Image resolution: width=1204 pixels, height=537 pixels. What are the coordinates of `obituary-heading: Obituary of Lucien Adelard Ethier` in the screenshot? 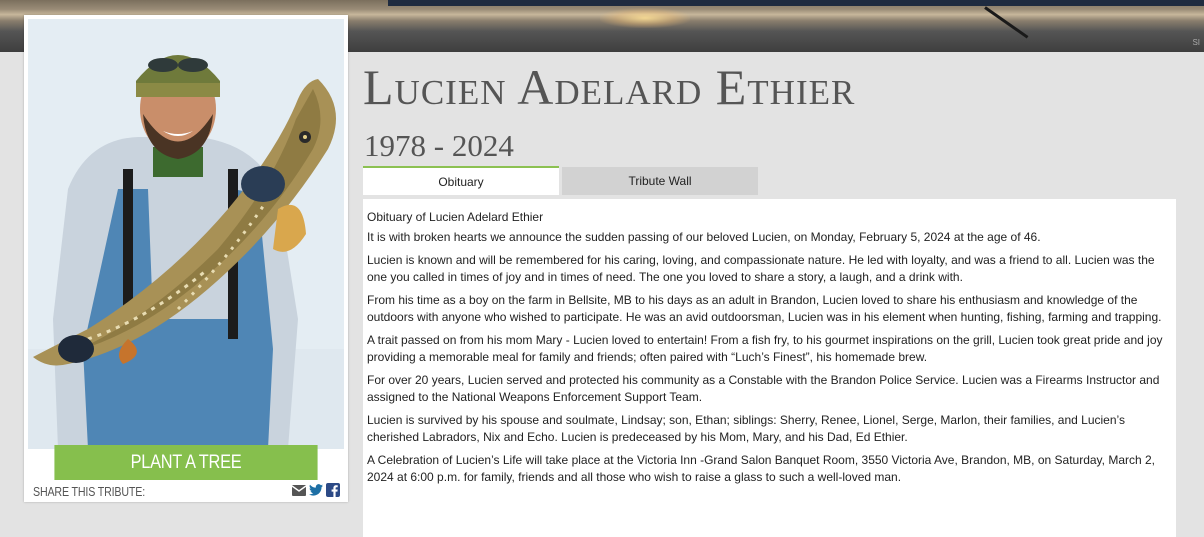 It's located at (455, 217).